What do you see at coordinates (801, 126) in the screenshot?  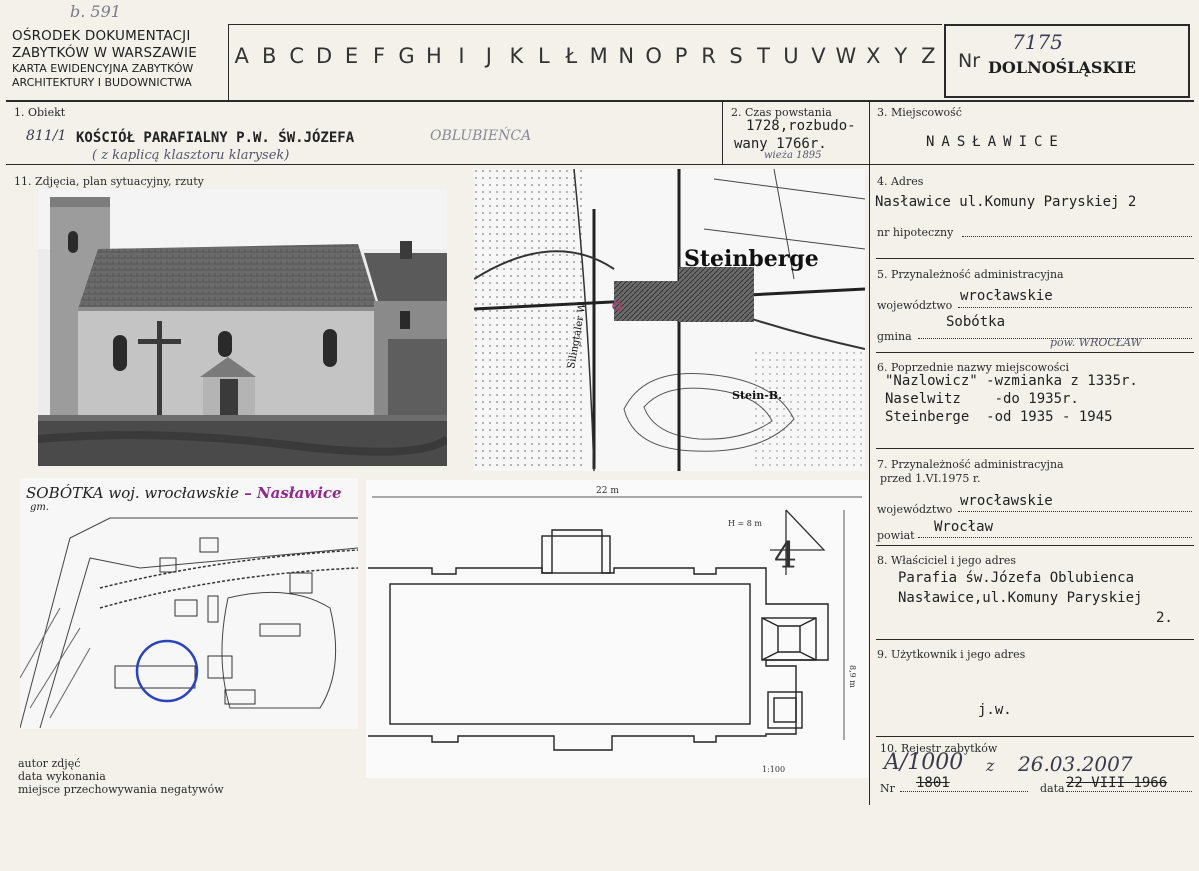 I see `czas-line-1: 1728,rozbudo-` at bounding box center [801, 126].